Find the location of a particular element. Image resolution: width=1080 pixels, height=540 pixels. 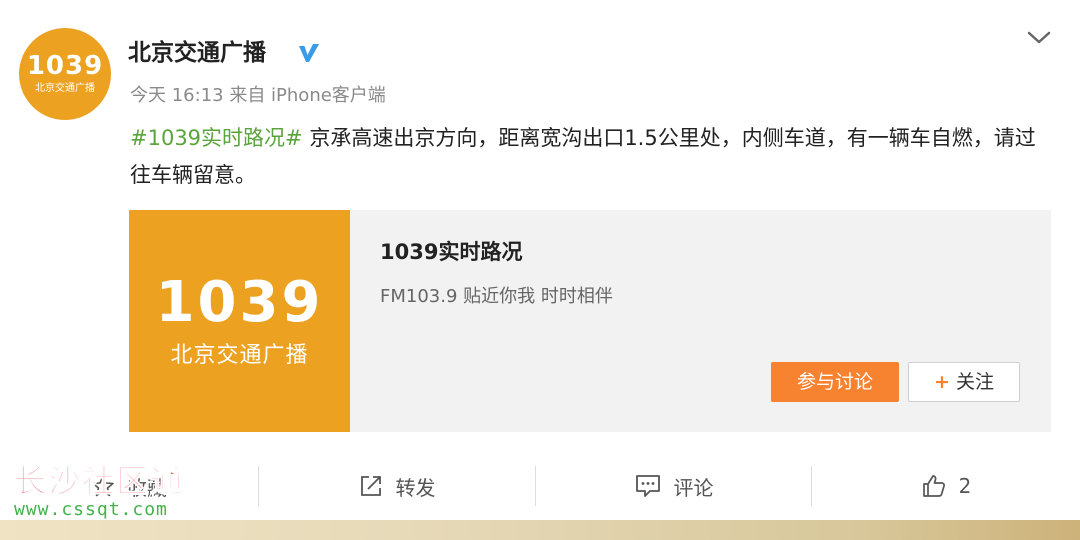

like-count: 2 is located at coordinates (965, 486).